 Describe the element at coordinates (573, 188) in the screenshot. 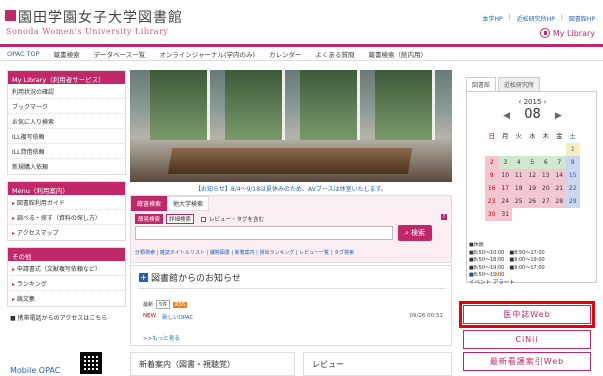

I see `calendar-day: 22` at that location.